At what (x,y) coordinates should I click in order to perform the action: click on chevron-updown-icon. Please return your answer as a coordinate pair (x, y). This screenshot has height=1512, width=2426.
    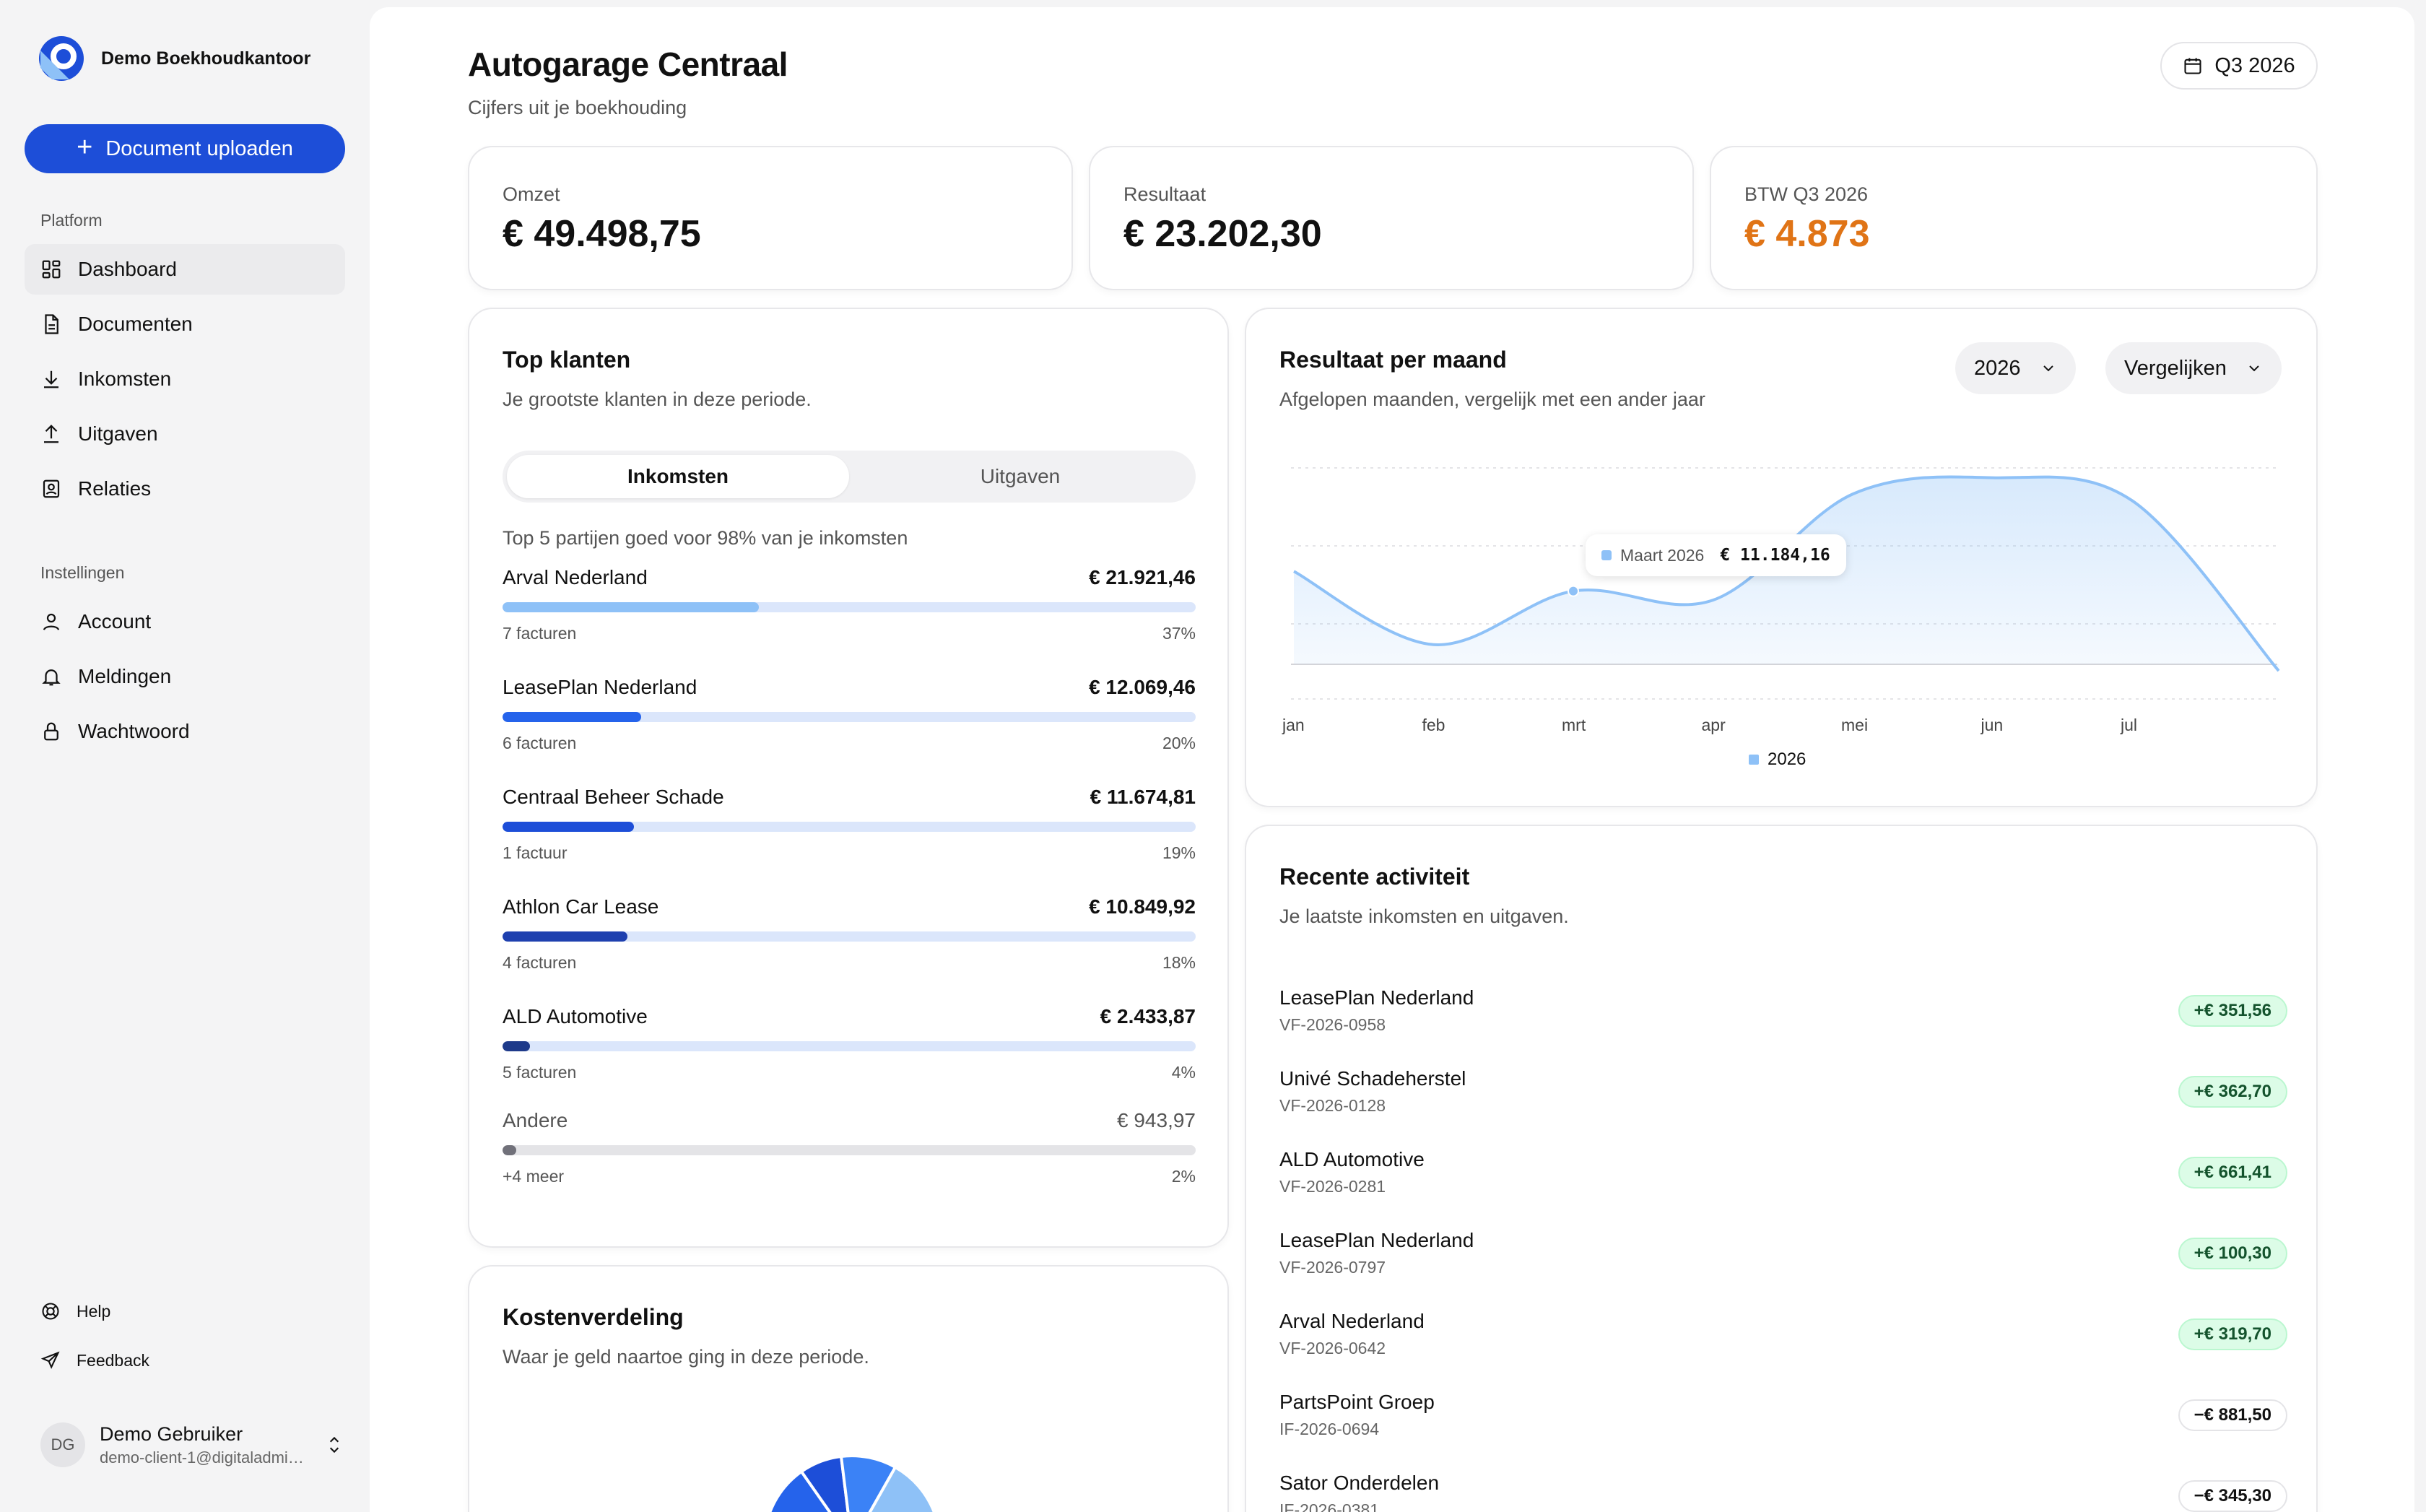
    Looking at the image, I should click on (334, 1445).